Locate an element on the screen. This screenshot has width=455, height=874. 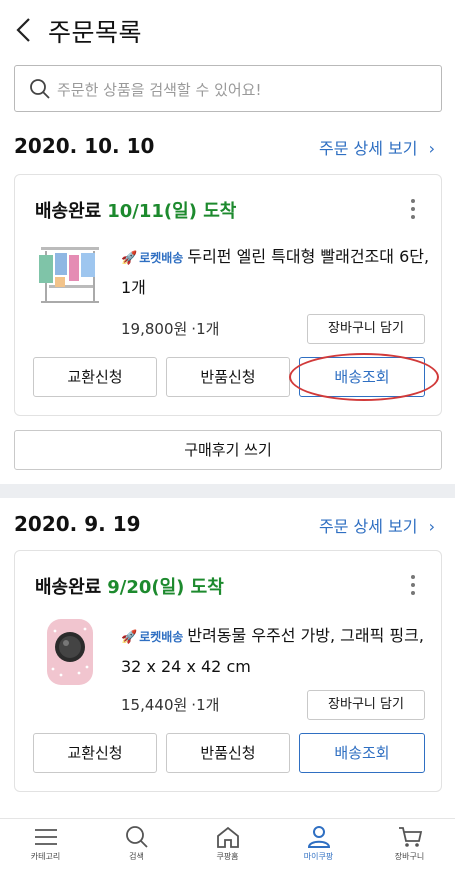
search-input: 주문한 상품을 검색할 수 있어요! is located at coordinates (228, 88).